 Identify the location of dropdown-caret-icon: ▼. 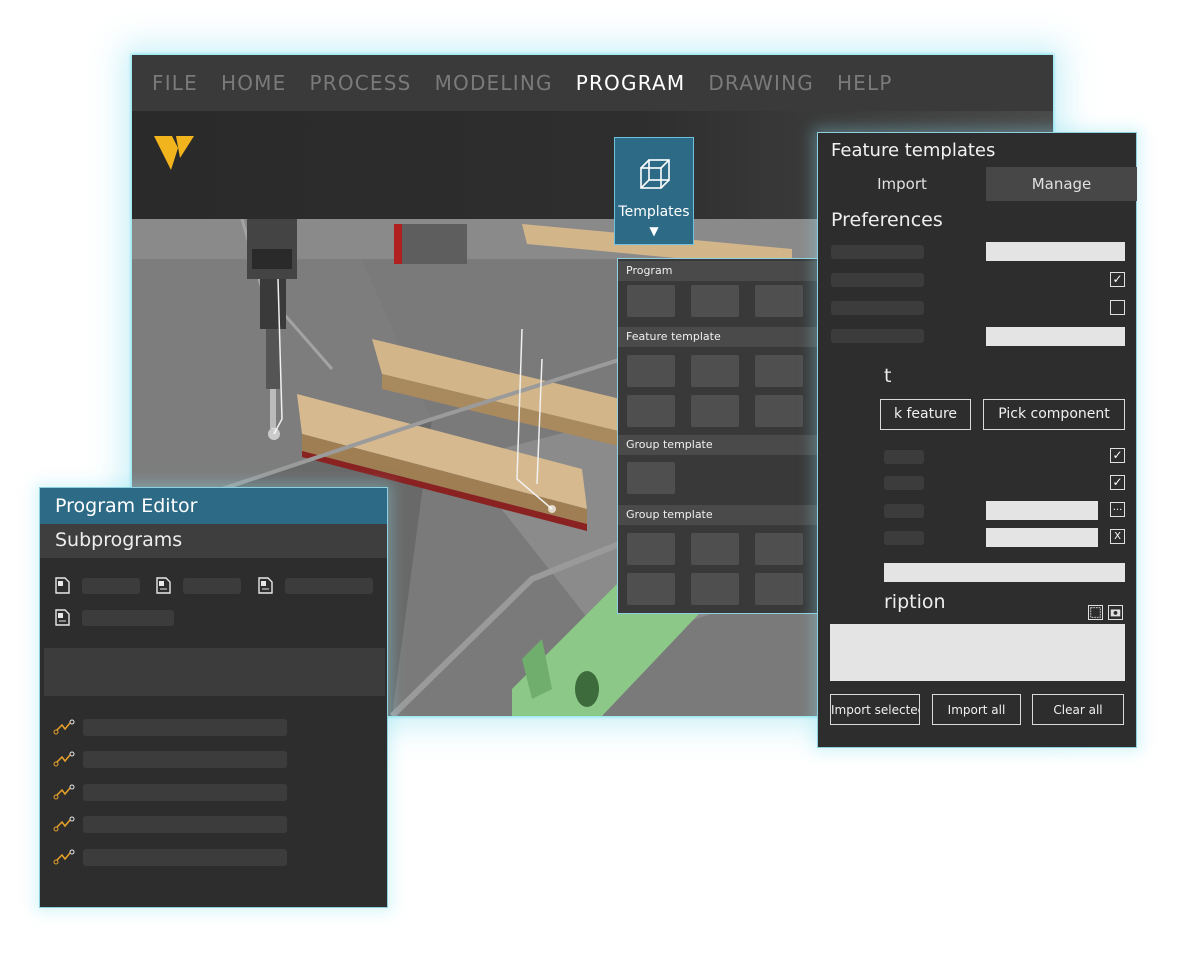
(654, 231).